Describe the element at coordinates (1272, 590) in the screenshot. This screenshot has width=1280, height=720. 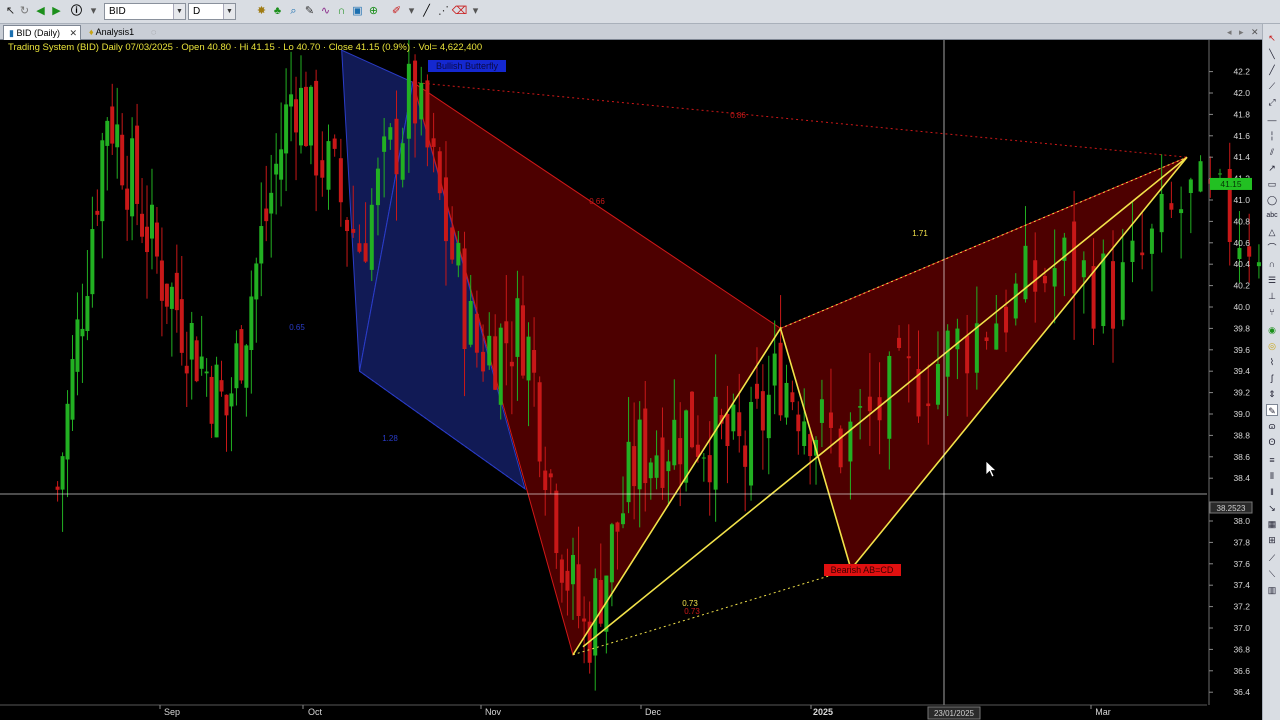
I see `columns-grid-icon: ▥` at that location.